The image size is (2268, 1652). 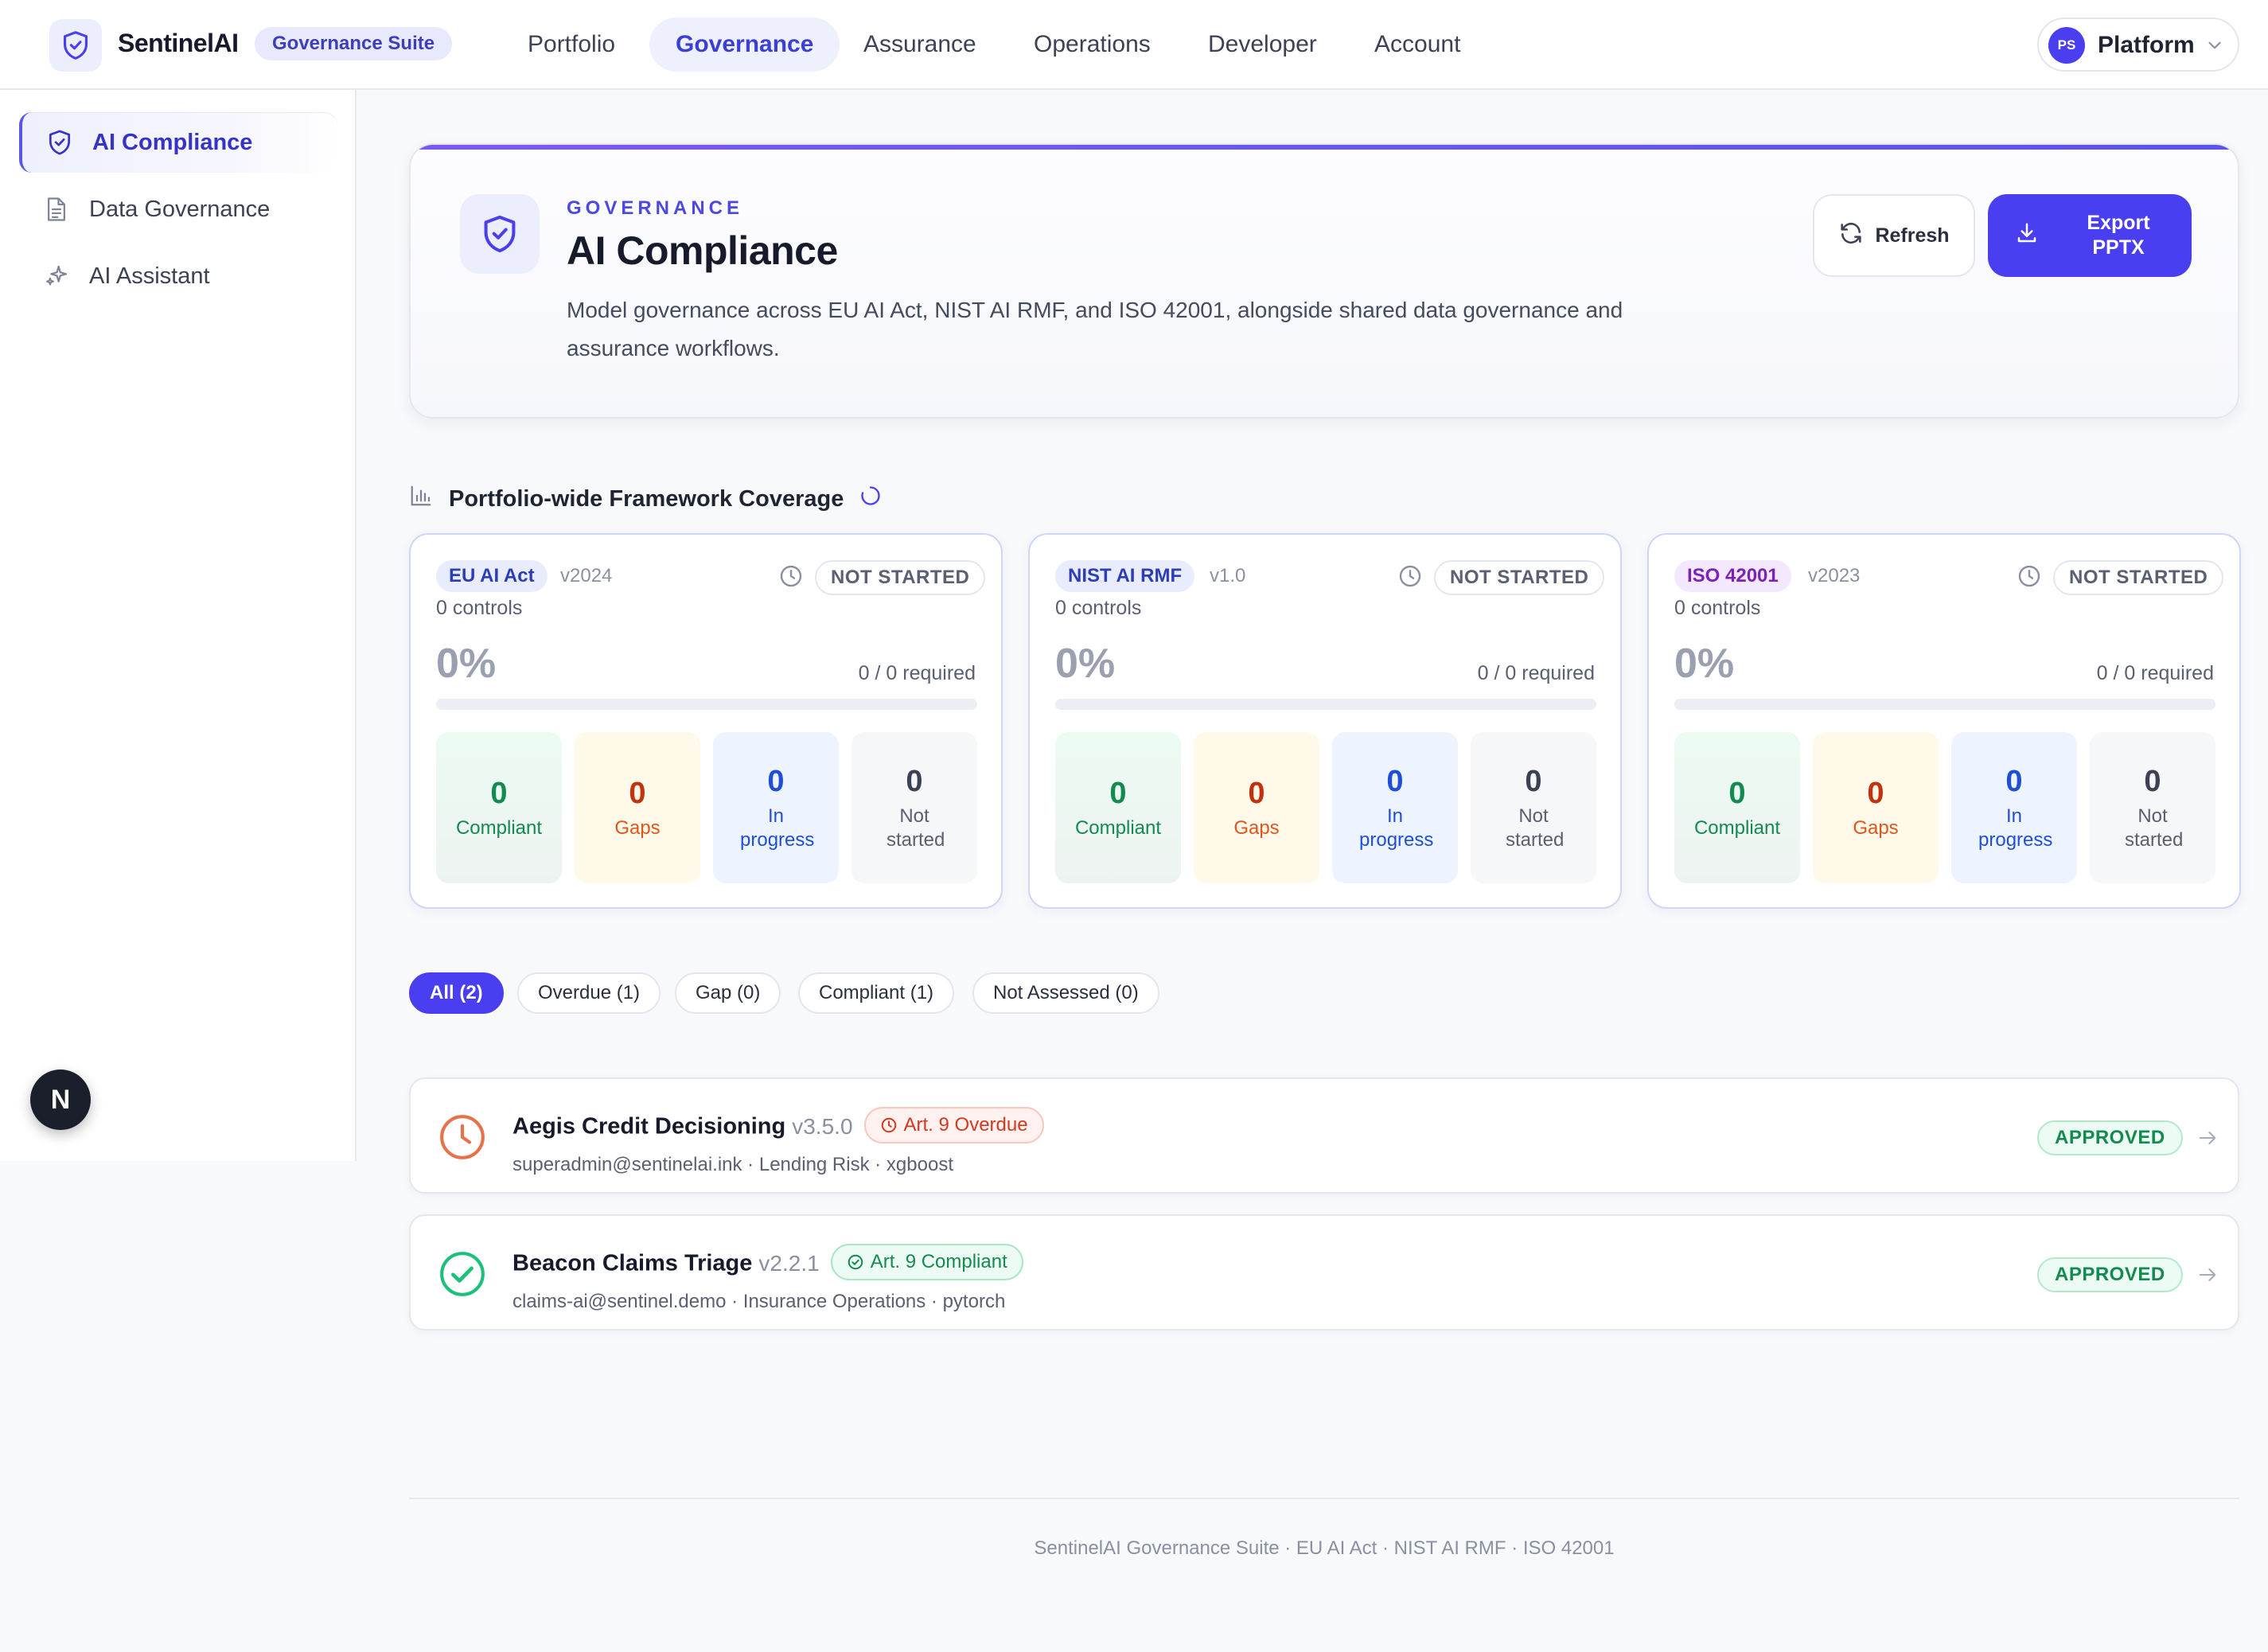 What do you see at coordinates (149, 276) in the screenshot?
I see `sidebar-item-label: AI Assistant` at bounding box center [149, 276].